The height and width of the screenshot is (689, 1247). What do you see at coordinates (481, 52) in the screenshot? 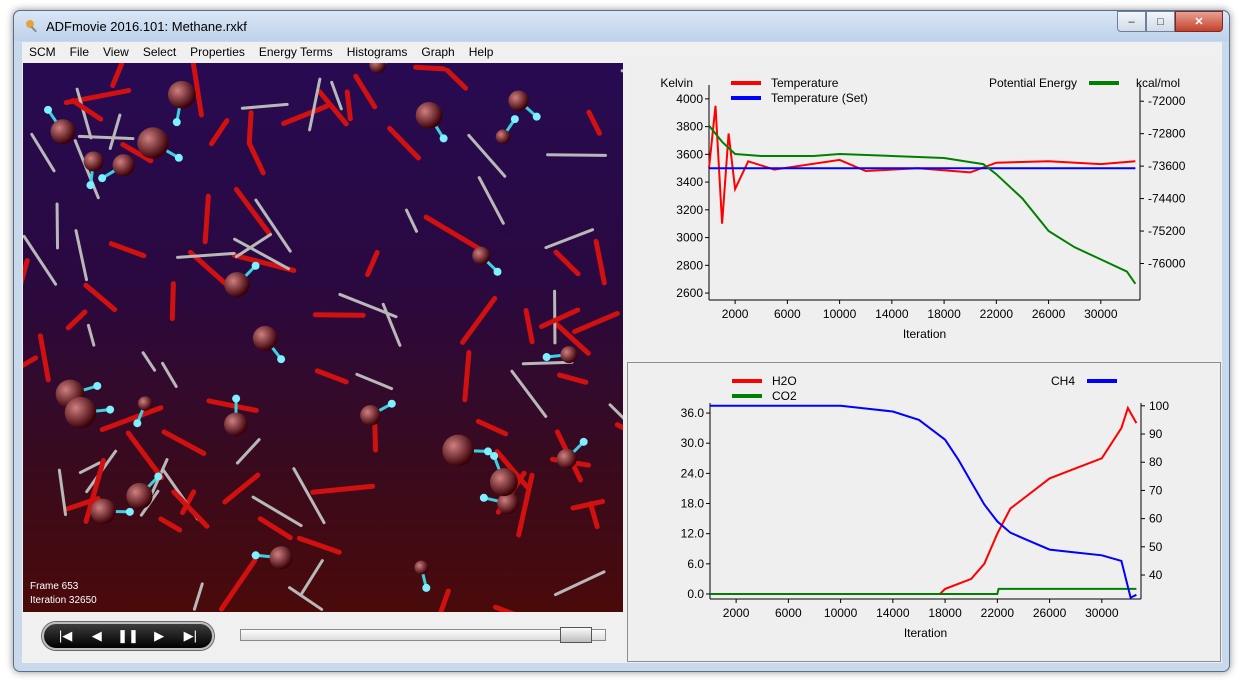
I see `menu-help: Help` at bounding box center [481, 52].